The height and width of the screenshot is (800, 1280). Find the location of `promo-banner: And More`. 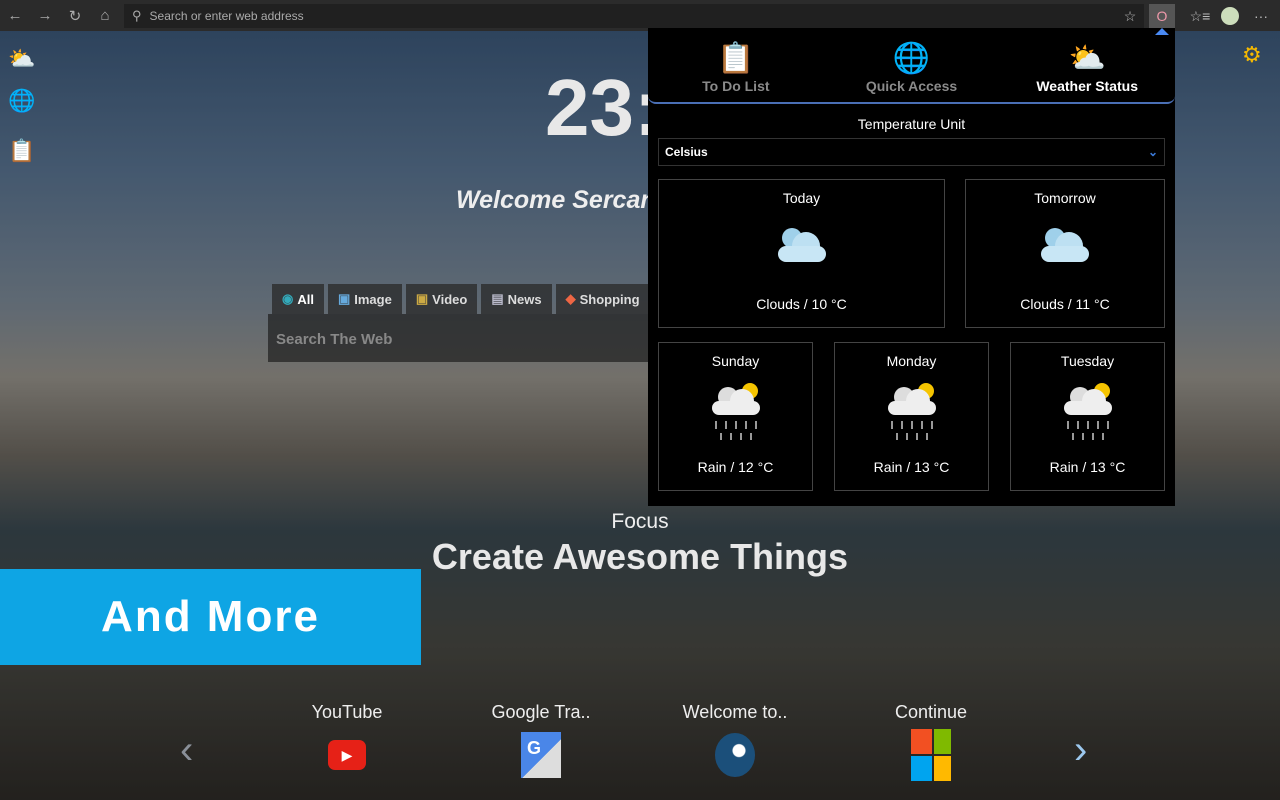

promo-banner: And More is located at coordinates (210, 617).